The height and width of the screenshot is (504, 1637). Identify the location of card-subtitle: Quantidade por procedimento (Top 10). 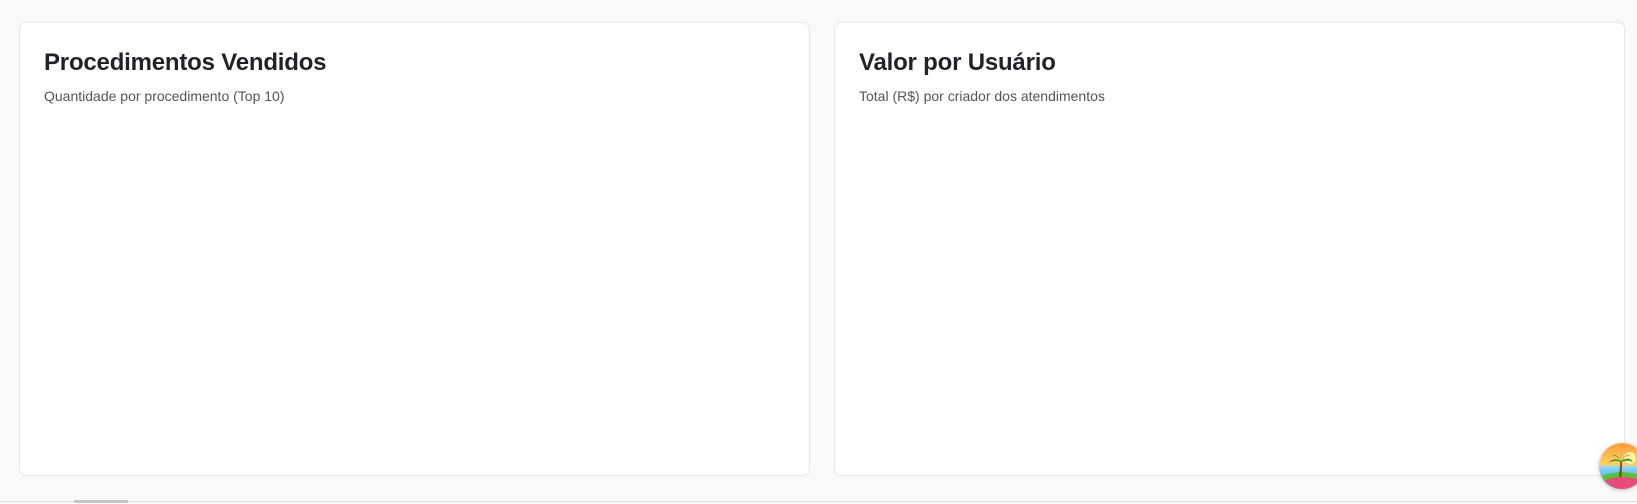
(164, 96).